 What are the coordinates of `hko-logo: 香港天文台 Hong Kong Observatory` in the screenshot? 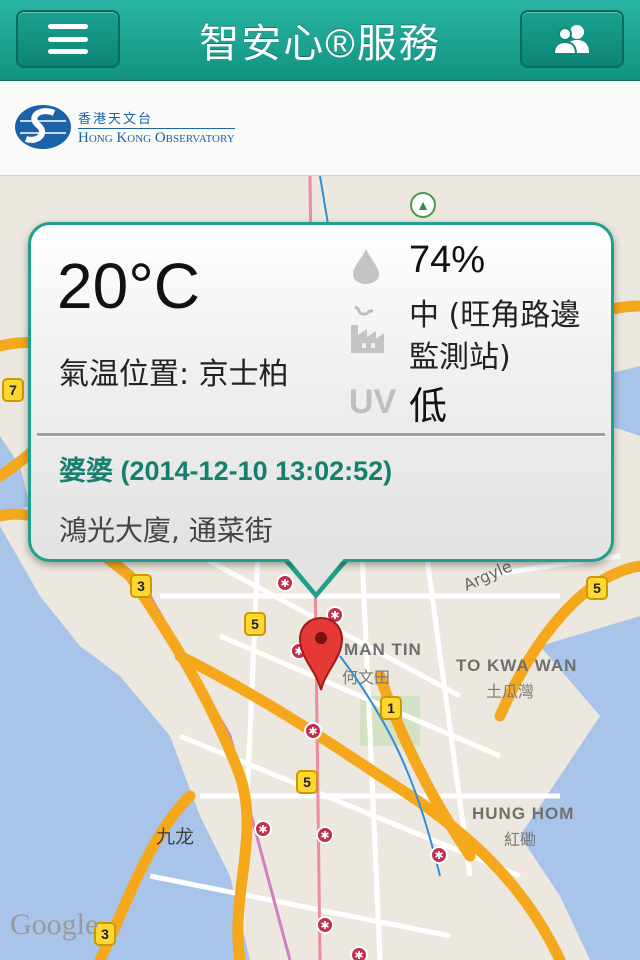 It's located at (124, 127).